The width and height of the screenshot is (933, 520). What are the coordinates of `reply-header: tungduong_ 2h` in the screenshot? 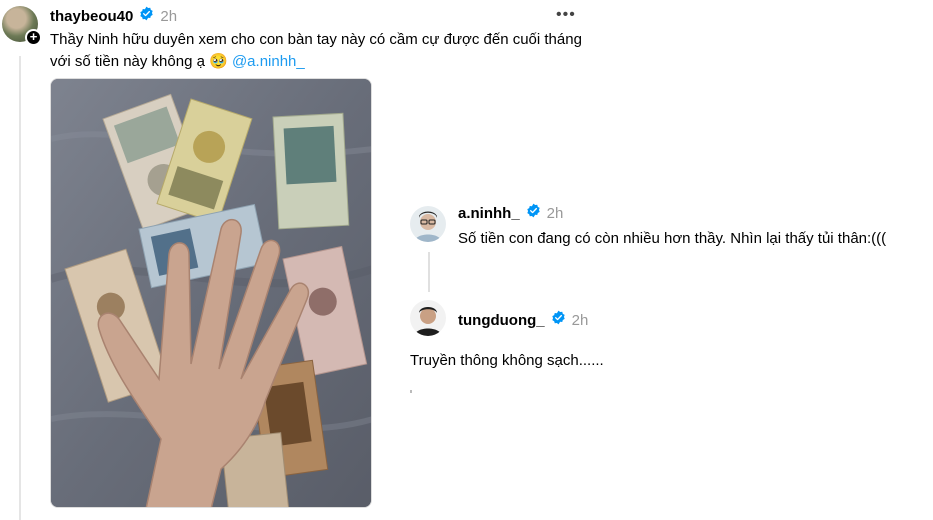 It's located at (523, 320).